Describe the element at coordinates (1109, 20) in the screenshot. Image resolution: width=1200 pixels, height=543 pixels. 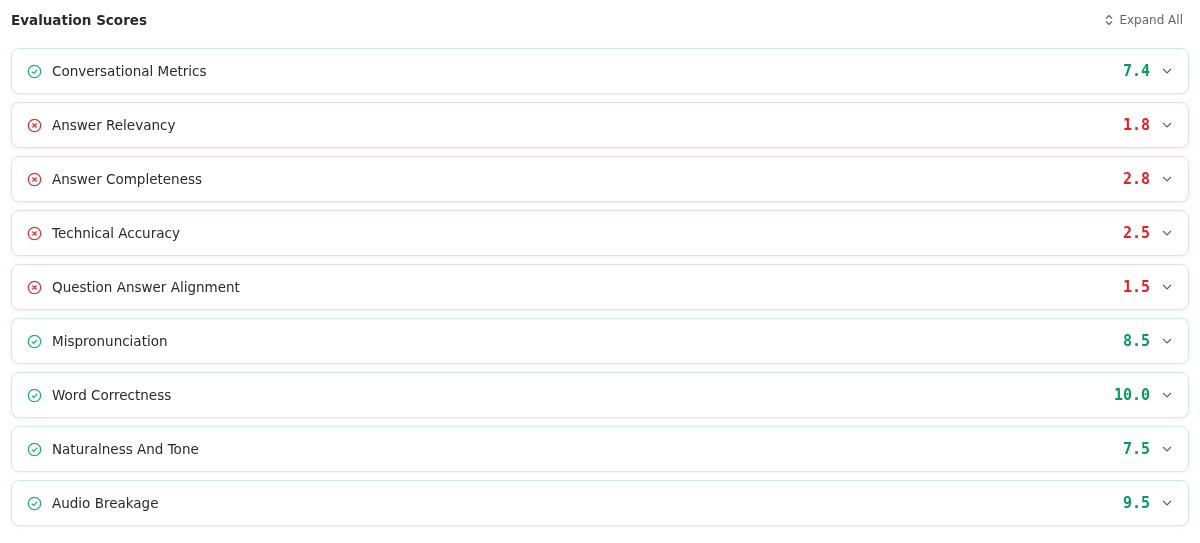
I see `sort-icon` at that location.